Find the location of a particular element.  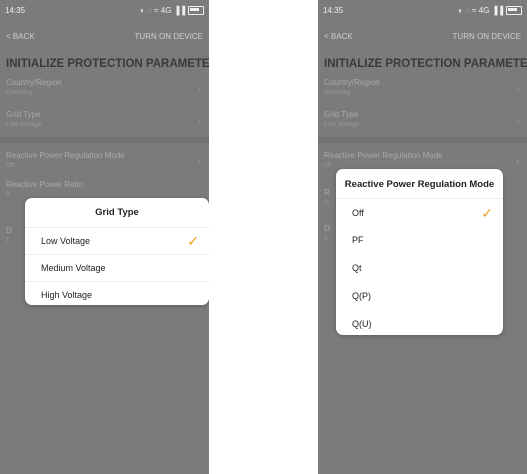

option-pf: PF is located at coordinates (419, 240).